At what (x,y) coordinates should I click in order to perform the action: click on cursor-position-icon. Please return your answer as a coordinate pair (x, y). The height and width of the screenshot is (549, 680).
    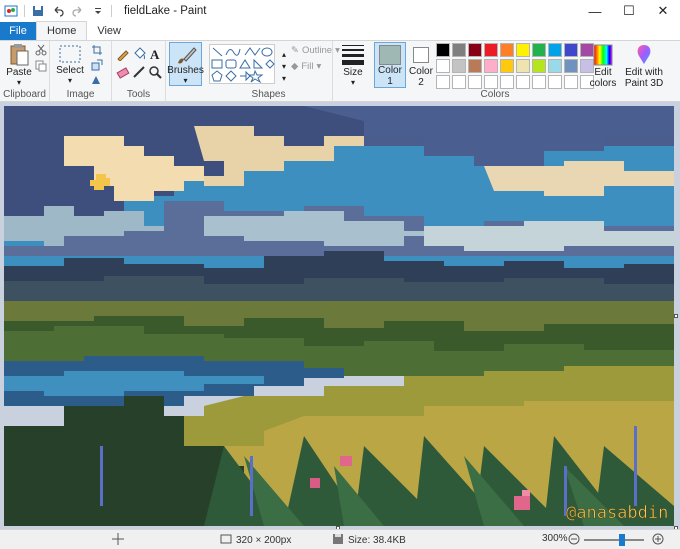
    Looking at the image, I should click on (118, 540).